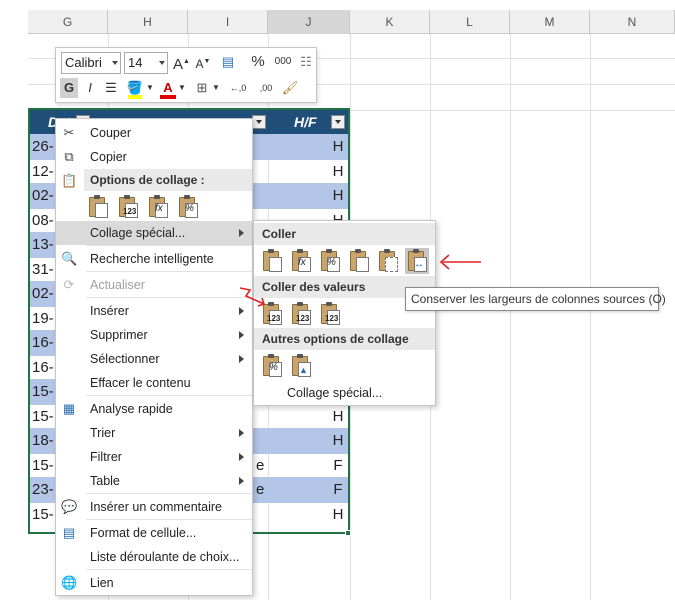  Describe the element at coordinates (154, 481) in the screenshot. I see `menu-item-table: Table` at that location.